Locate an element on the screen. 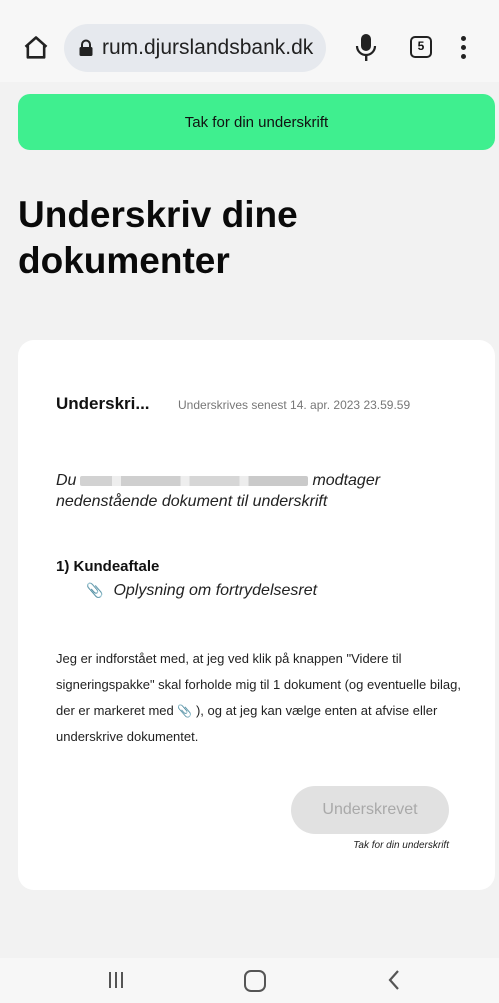 The width and height of the screenshot is (499, 1003). browser-toolbar: rum.djurslandsbank.dk 5 is located at coordinates (249, 41).